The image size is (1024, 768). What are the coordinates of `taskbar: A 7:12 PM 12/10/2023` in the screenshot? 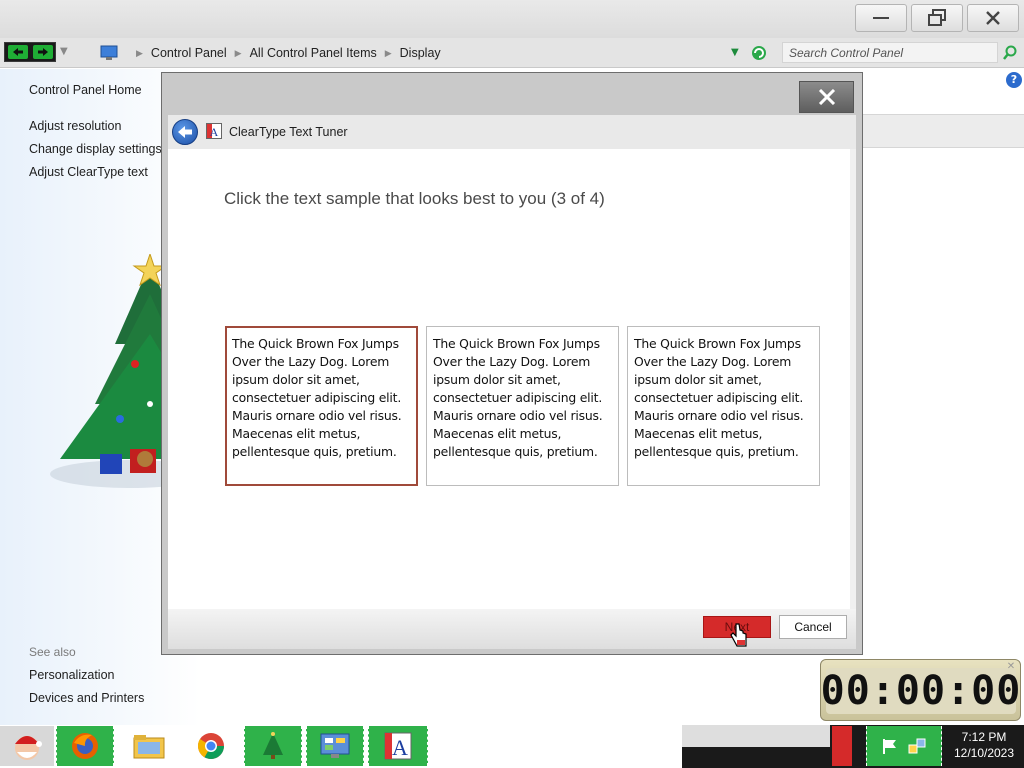 It's located at (512, 746).